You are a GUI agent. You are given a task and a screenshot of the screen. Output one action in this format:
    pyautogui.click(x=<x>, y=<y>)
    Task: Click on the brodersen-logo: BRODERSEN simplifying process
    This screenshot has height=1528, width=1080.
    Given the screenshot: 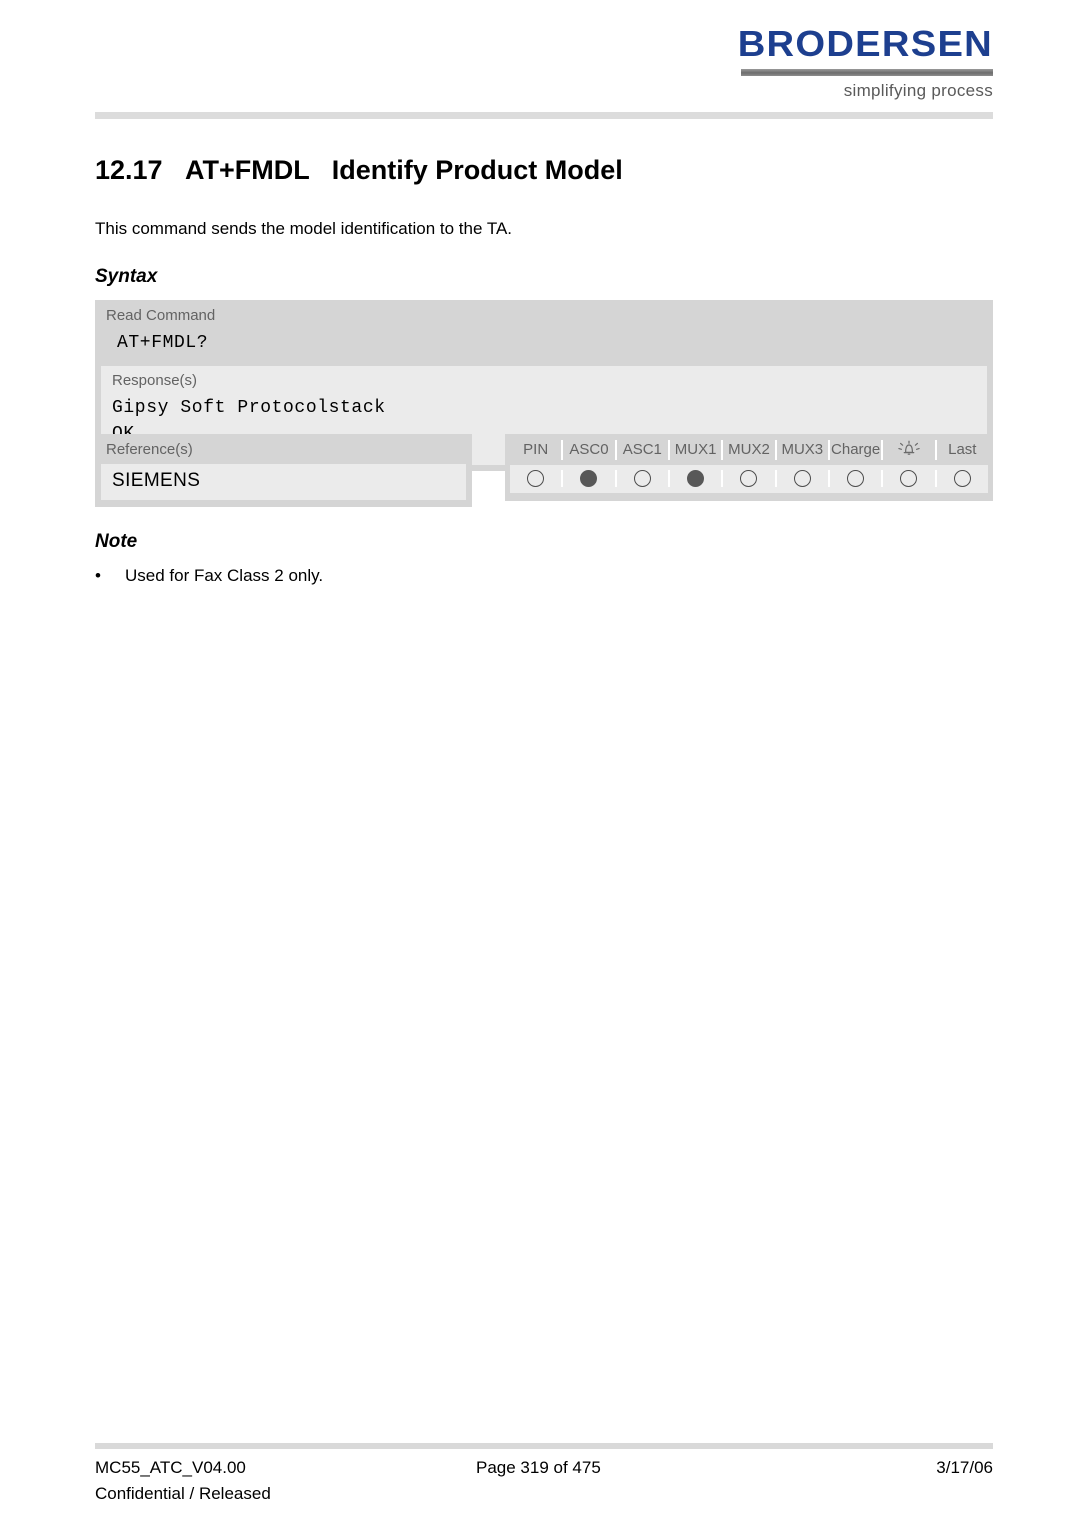 What is the action you would take?
    pyautogui.click(x=865, y=63)
    